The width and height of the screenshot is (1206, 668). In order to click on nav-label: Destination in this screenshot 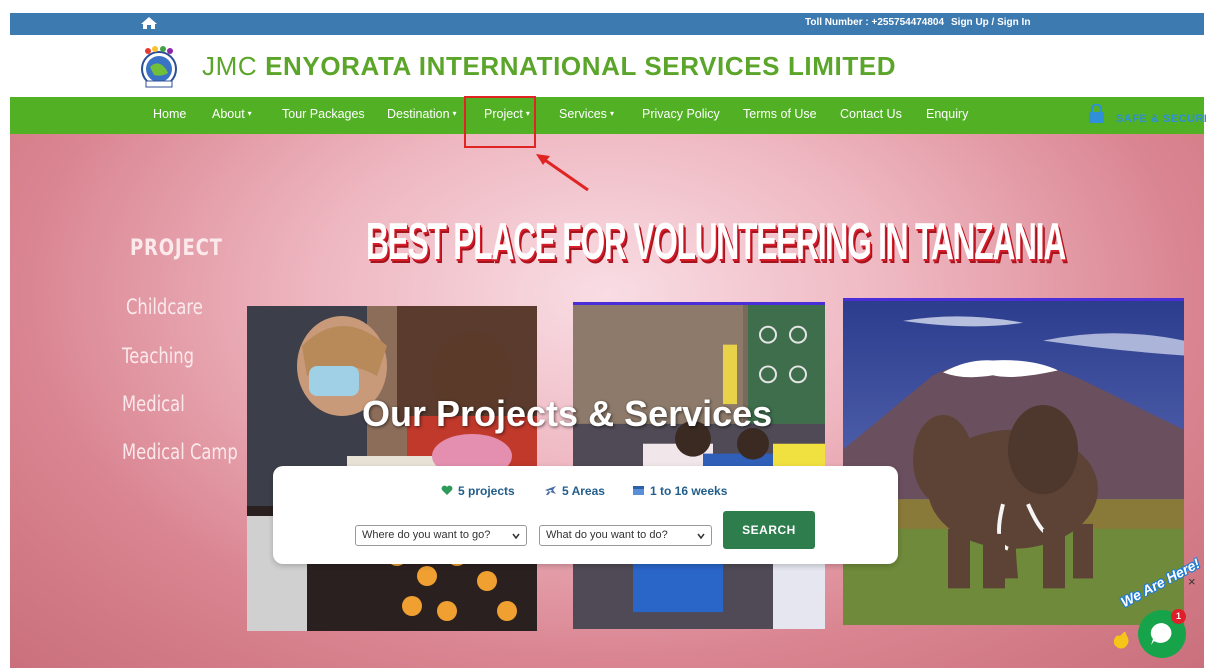, I will do `click(418, 114)`.